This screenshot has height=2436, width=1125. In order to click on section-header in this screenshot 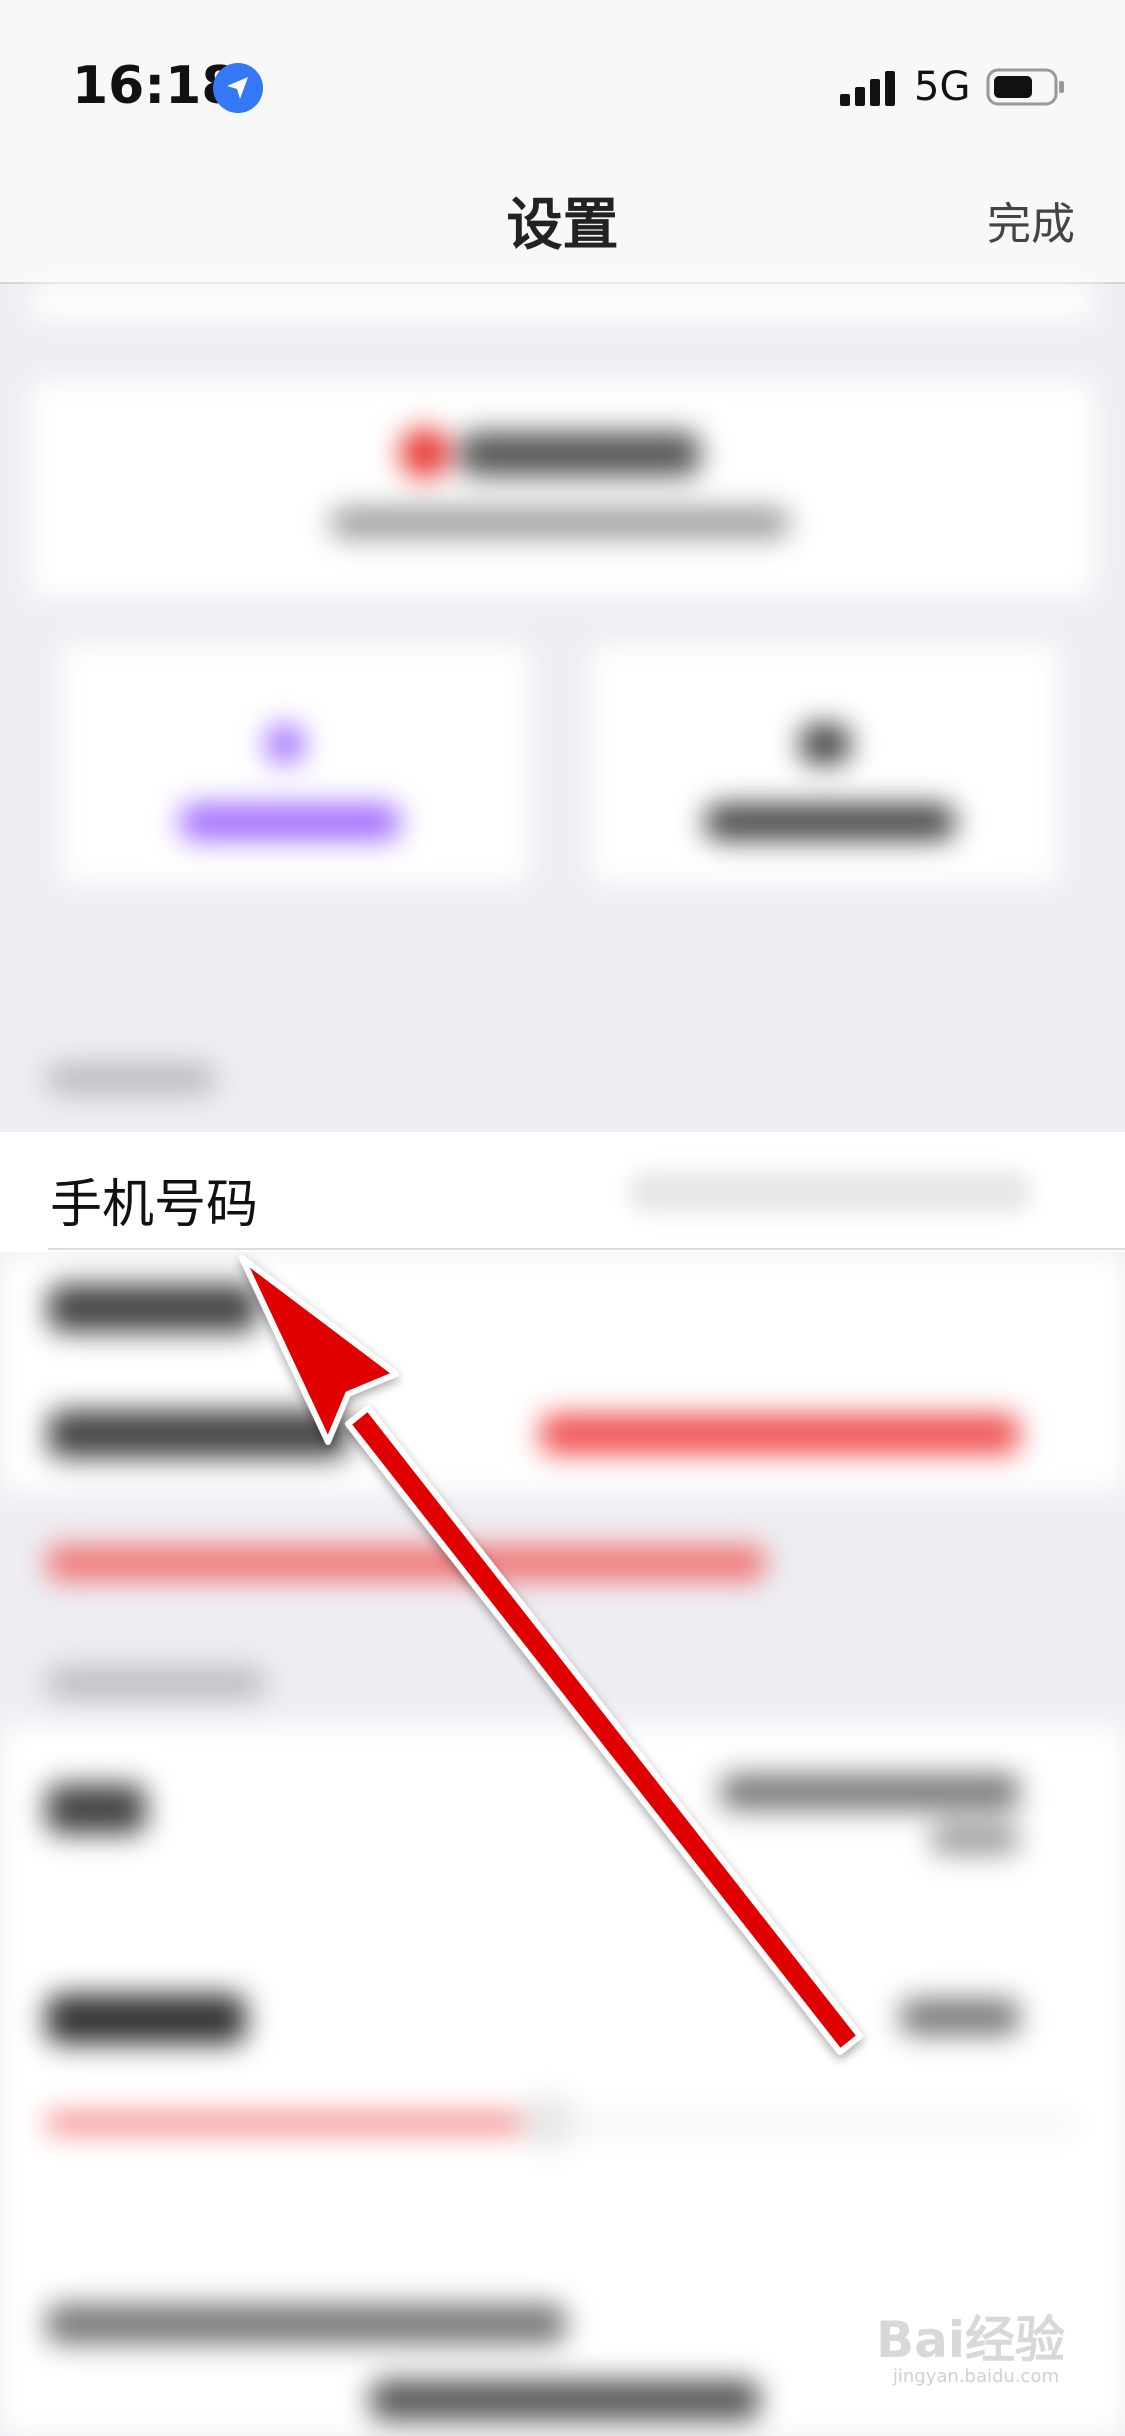, I will do `click(131, 1079)`.